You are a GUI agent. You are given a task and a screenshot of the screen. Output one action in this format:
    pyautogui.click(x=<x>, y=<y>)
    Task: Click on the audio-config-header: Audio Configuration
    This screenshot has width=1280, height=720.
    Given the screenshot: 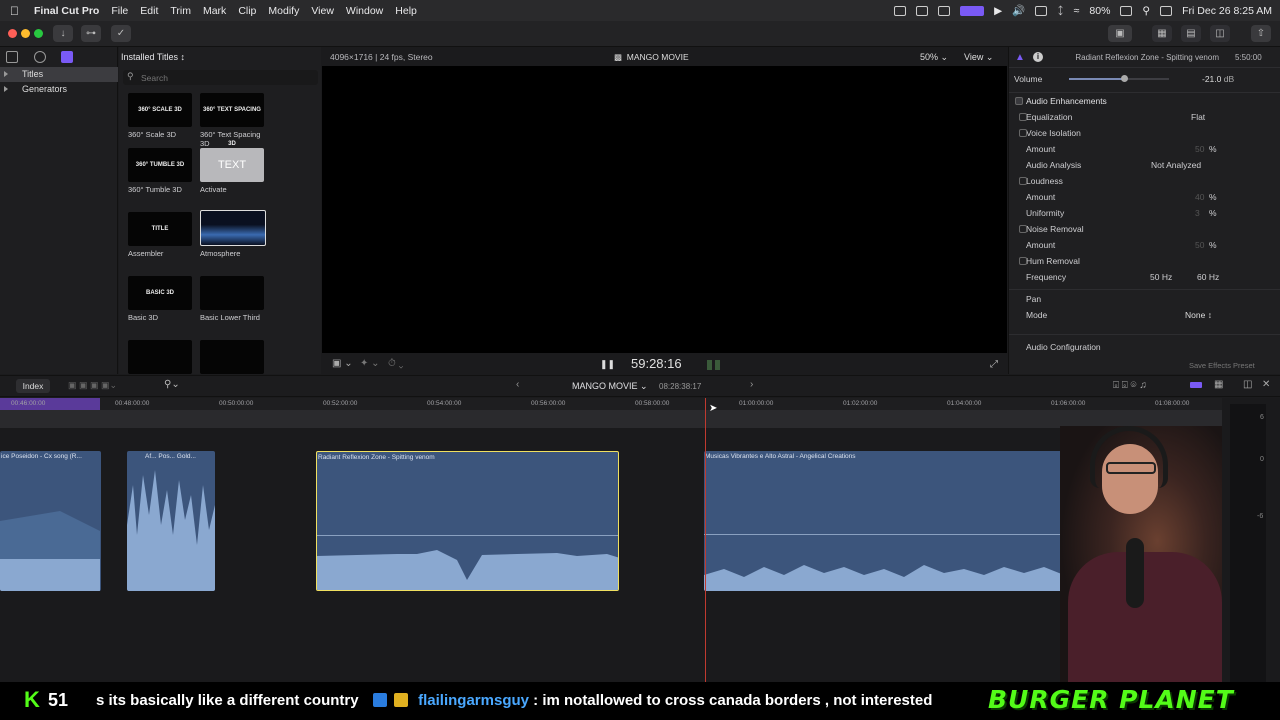 What is the action you would take?
    pyautogui.click(x=1144, y=347)
    